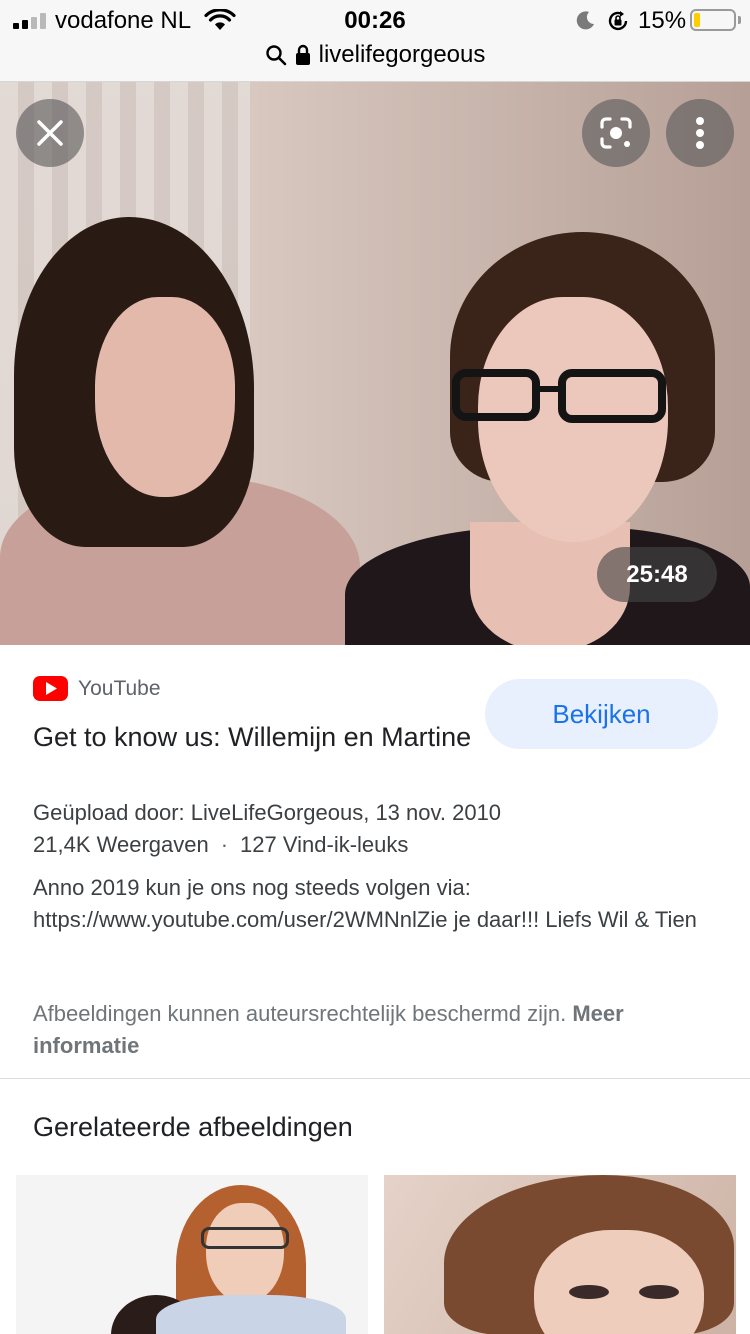 The height and width of the screenshot is (1334, 750). Describe the element at coordinates (245, 1238) in the screenshot. I see `thumbnail-glasses` at that location.